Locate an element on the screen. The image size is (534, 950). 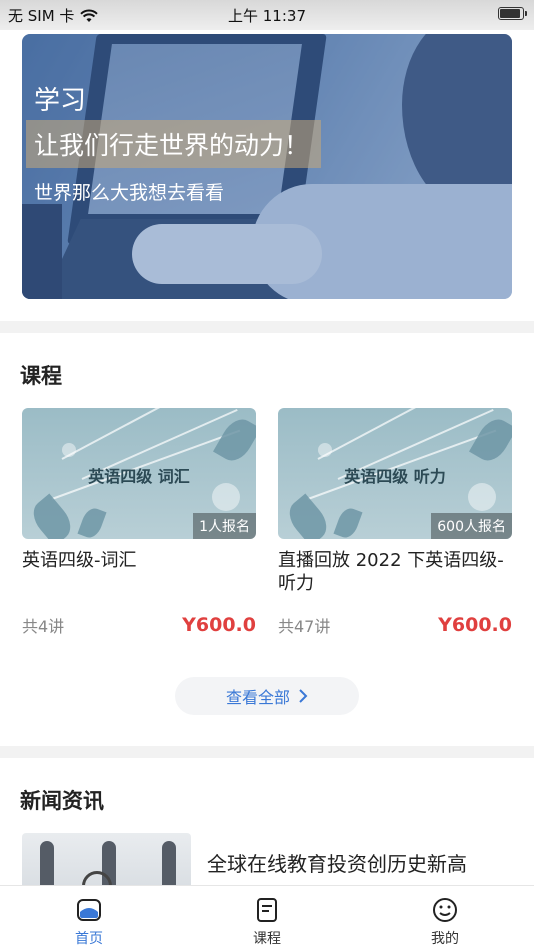
bottom-tab-bar: 首页 课程 我的 is located at coordinates (267, 917).